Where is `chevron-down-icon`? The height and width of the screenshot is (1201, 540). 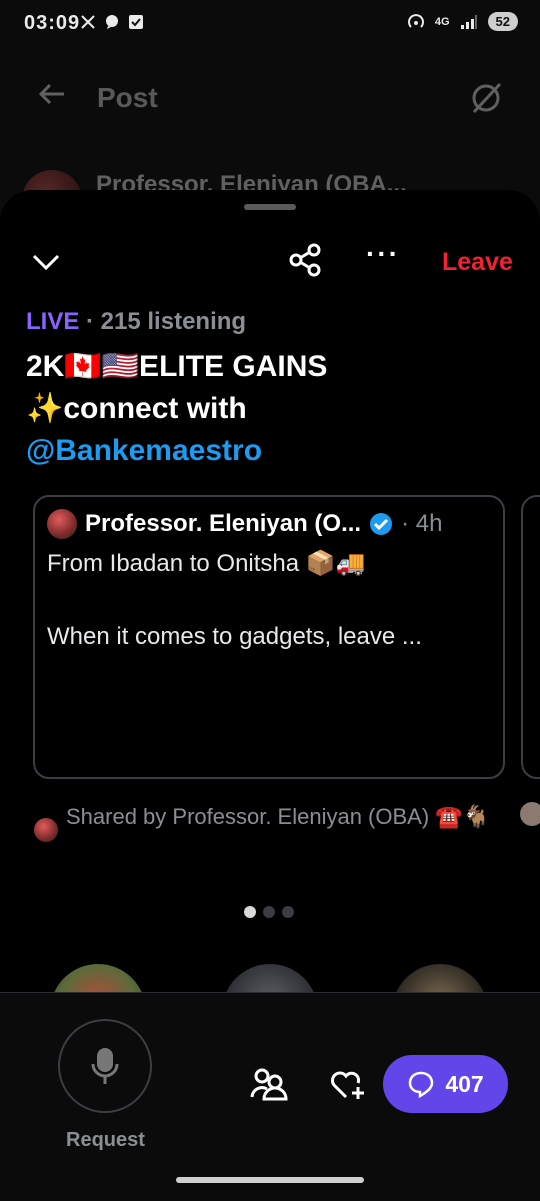
chevron-down-icon is located at coordinates (46, 262).